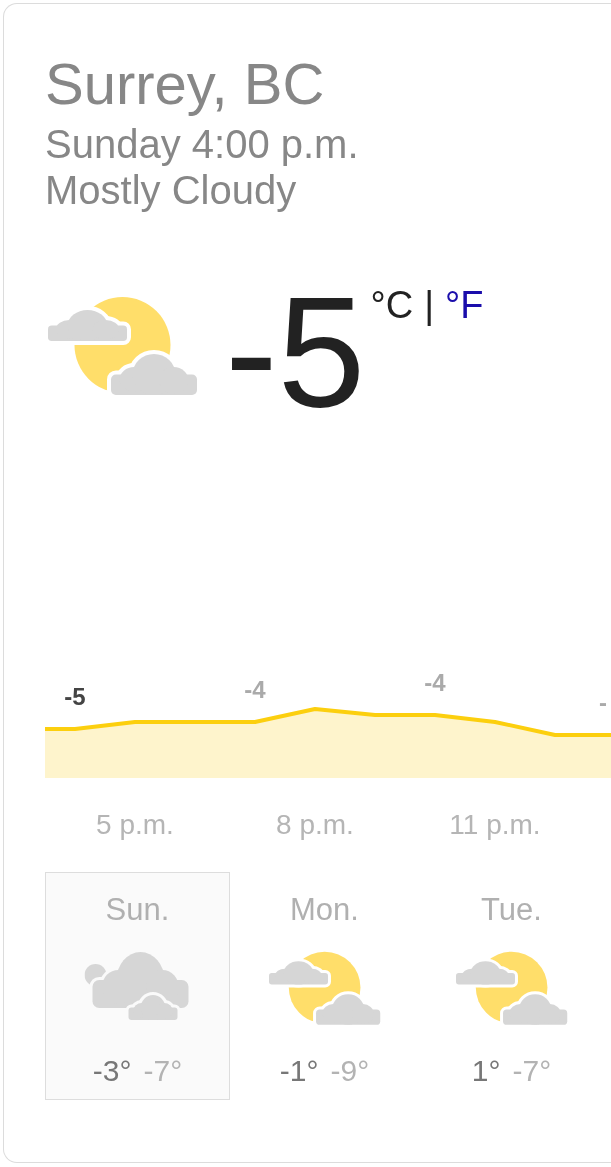 This screenshot has height=1167, width=611. Describe the element at coordinates (295, 351) in the screenshot. I see `temperature-value: -5` at that location.